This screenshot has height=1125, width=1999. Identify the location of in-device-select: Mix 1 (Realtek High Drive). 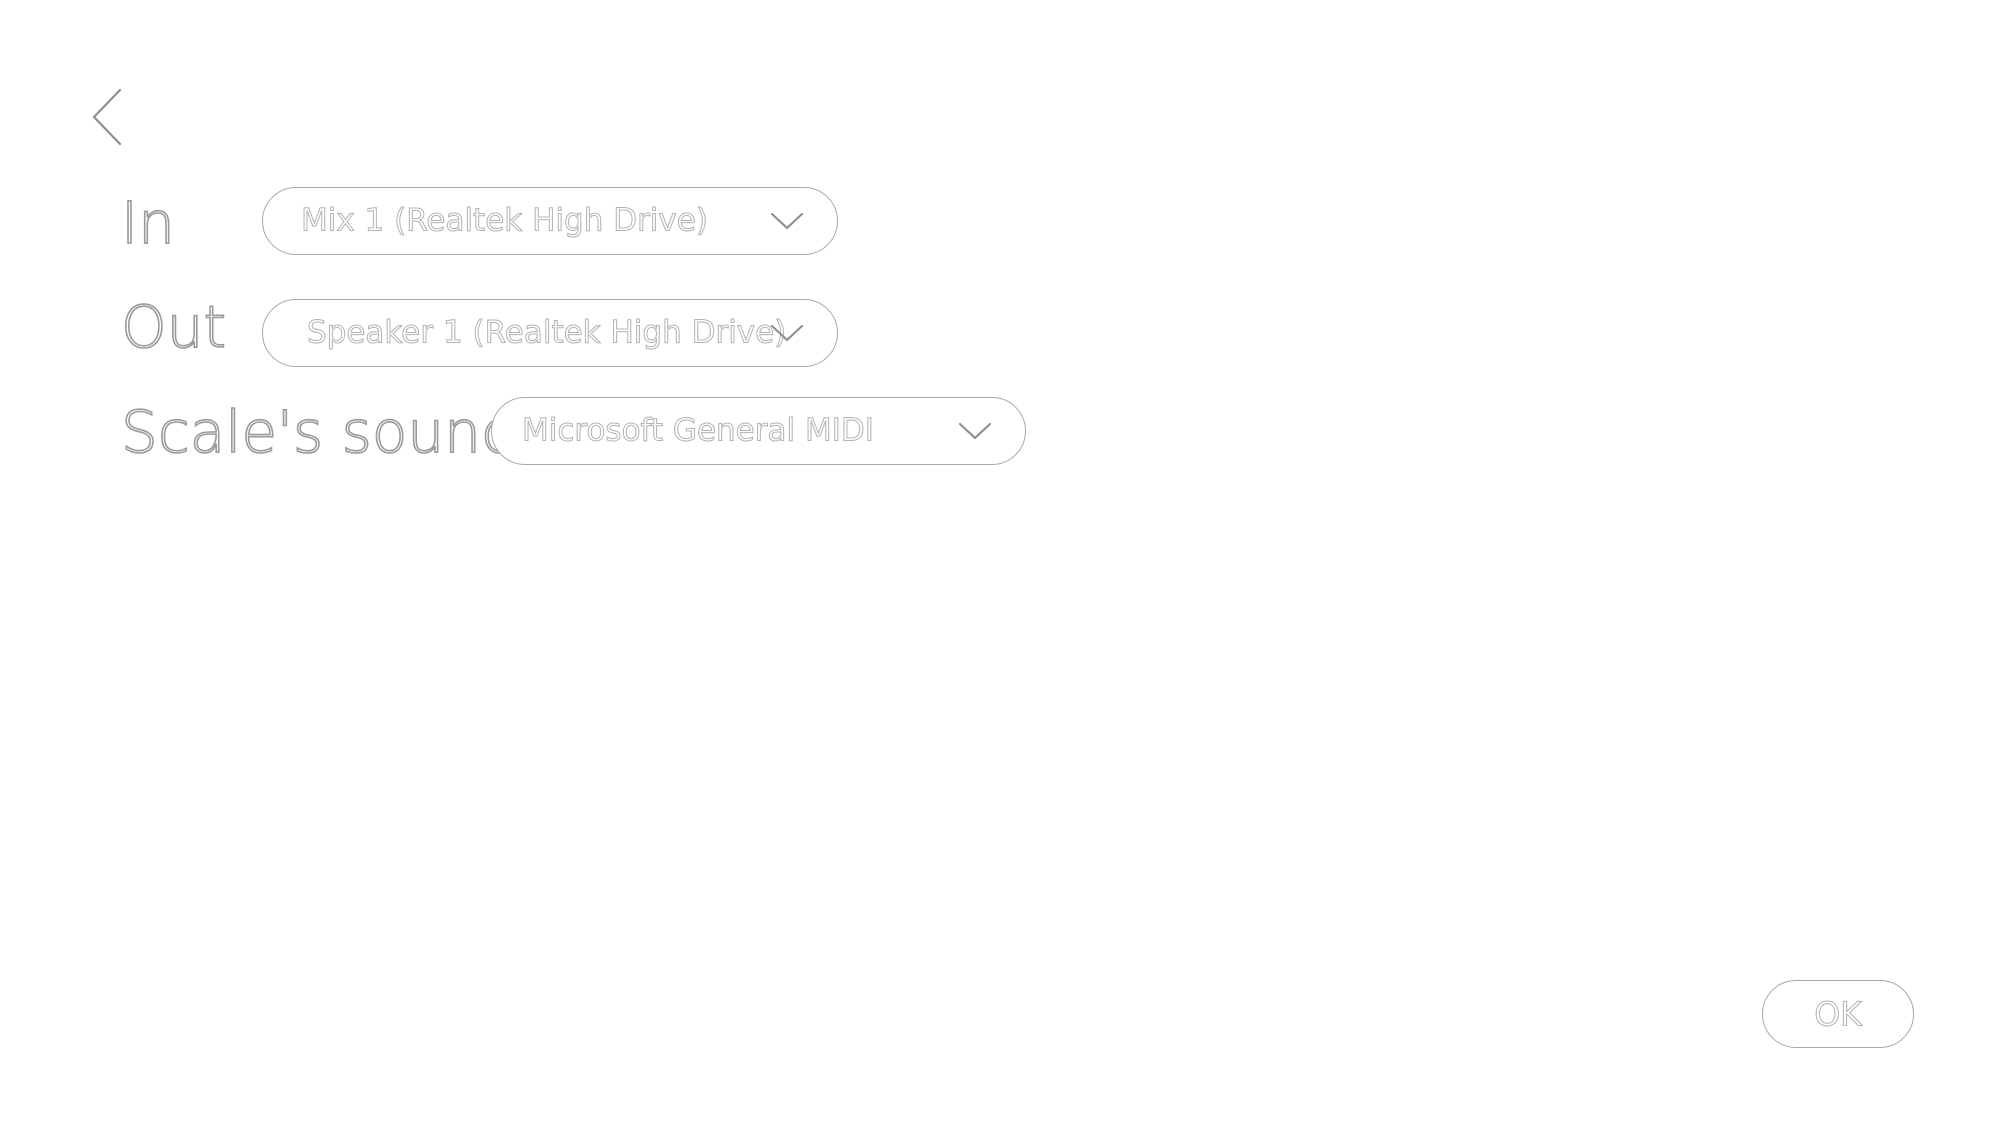
(550, 221).